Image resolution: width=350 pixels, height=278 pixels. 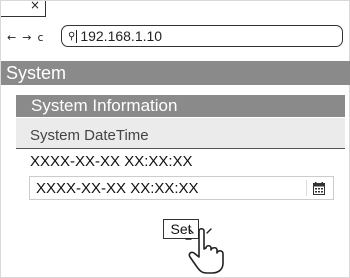 What do you see at coordinates (11, 37) in the screenshot?
I see `back-arrow-icon: ←` at bounding box center [11, 37].